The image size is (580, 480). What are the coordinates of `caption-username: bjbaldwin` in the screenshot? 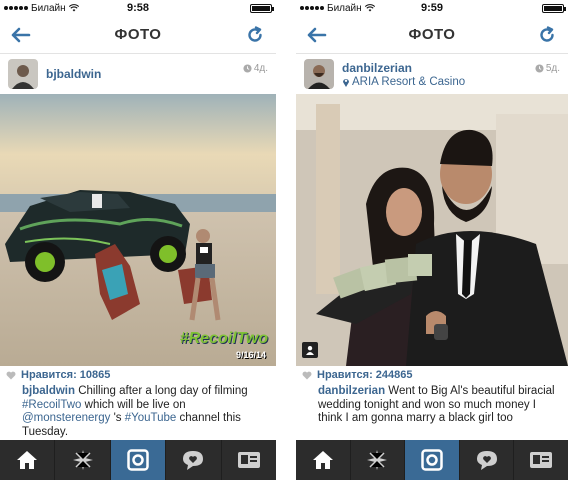 It's located at (48, 391).